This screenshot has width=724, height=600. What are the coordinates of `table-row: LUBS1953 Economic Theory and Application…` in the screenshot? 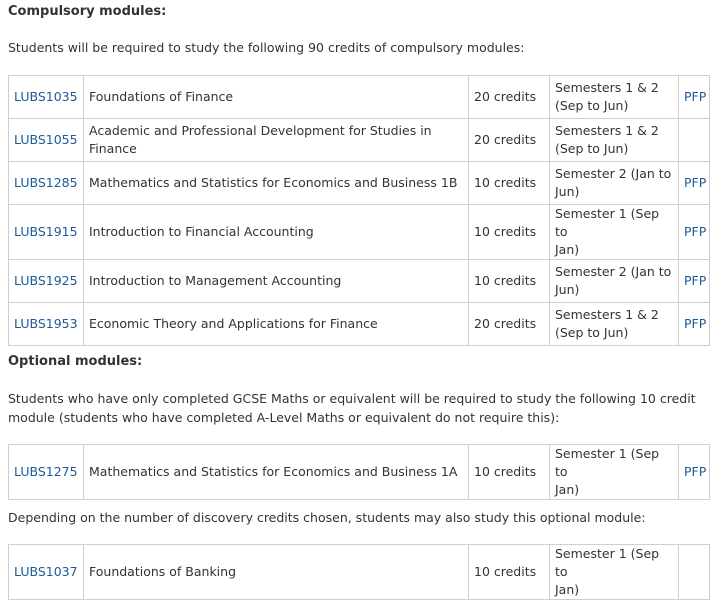 It's located at (359, 324).